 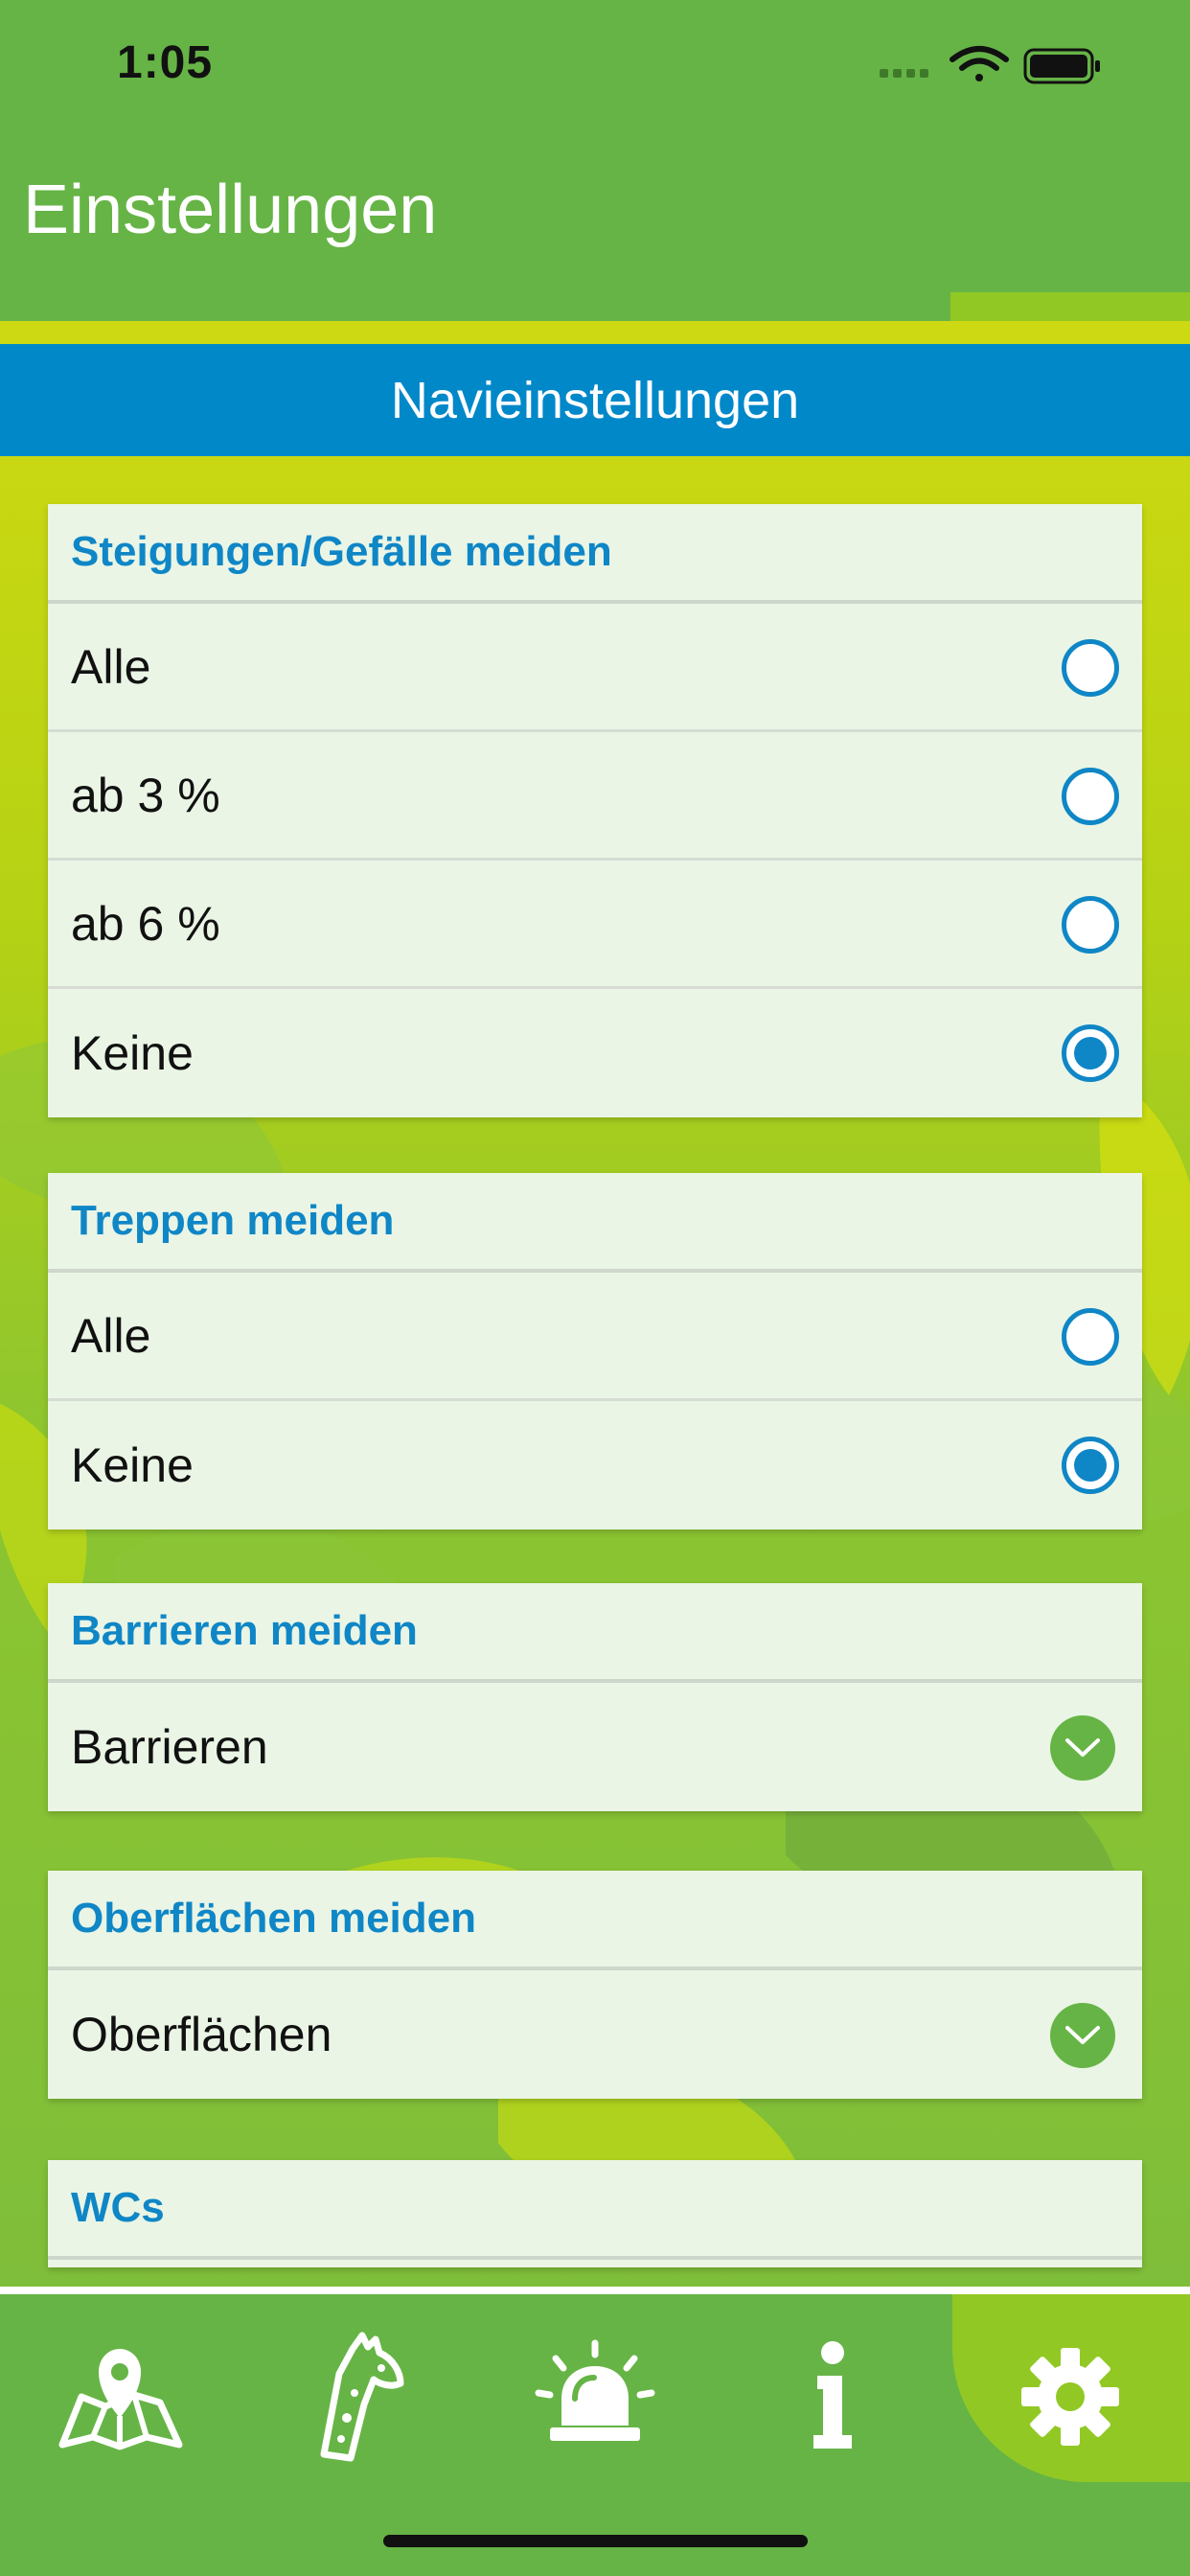 I want to click on stairs-option-keine: Keine, so click(x=595, y=1465).